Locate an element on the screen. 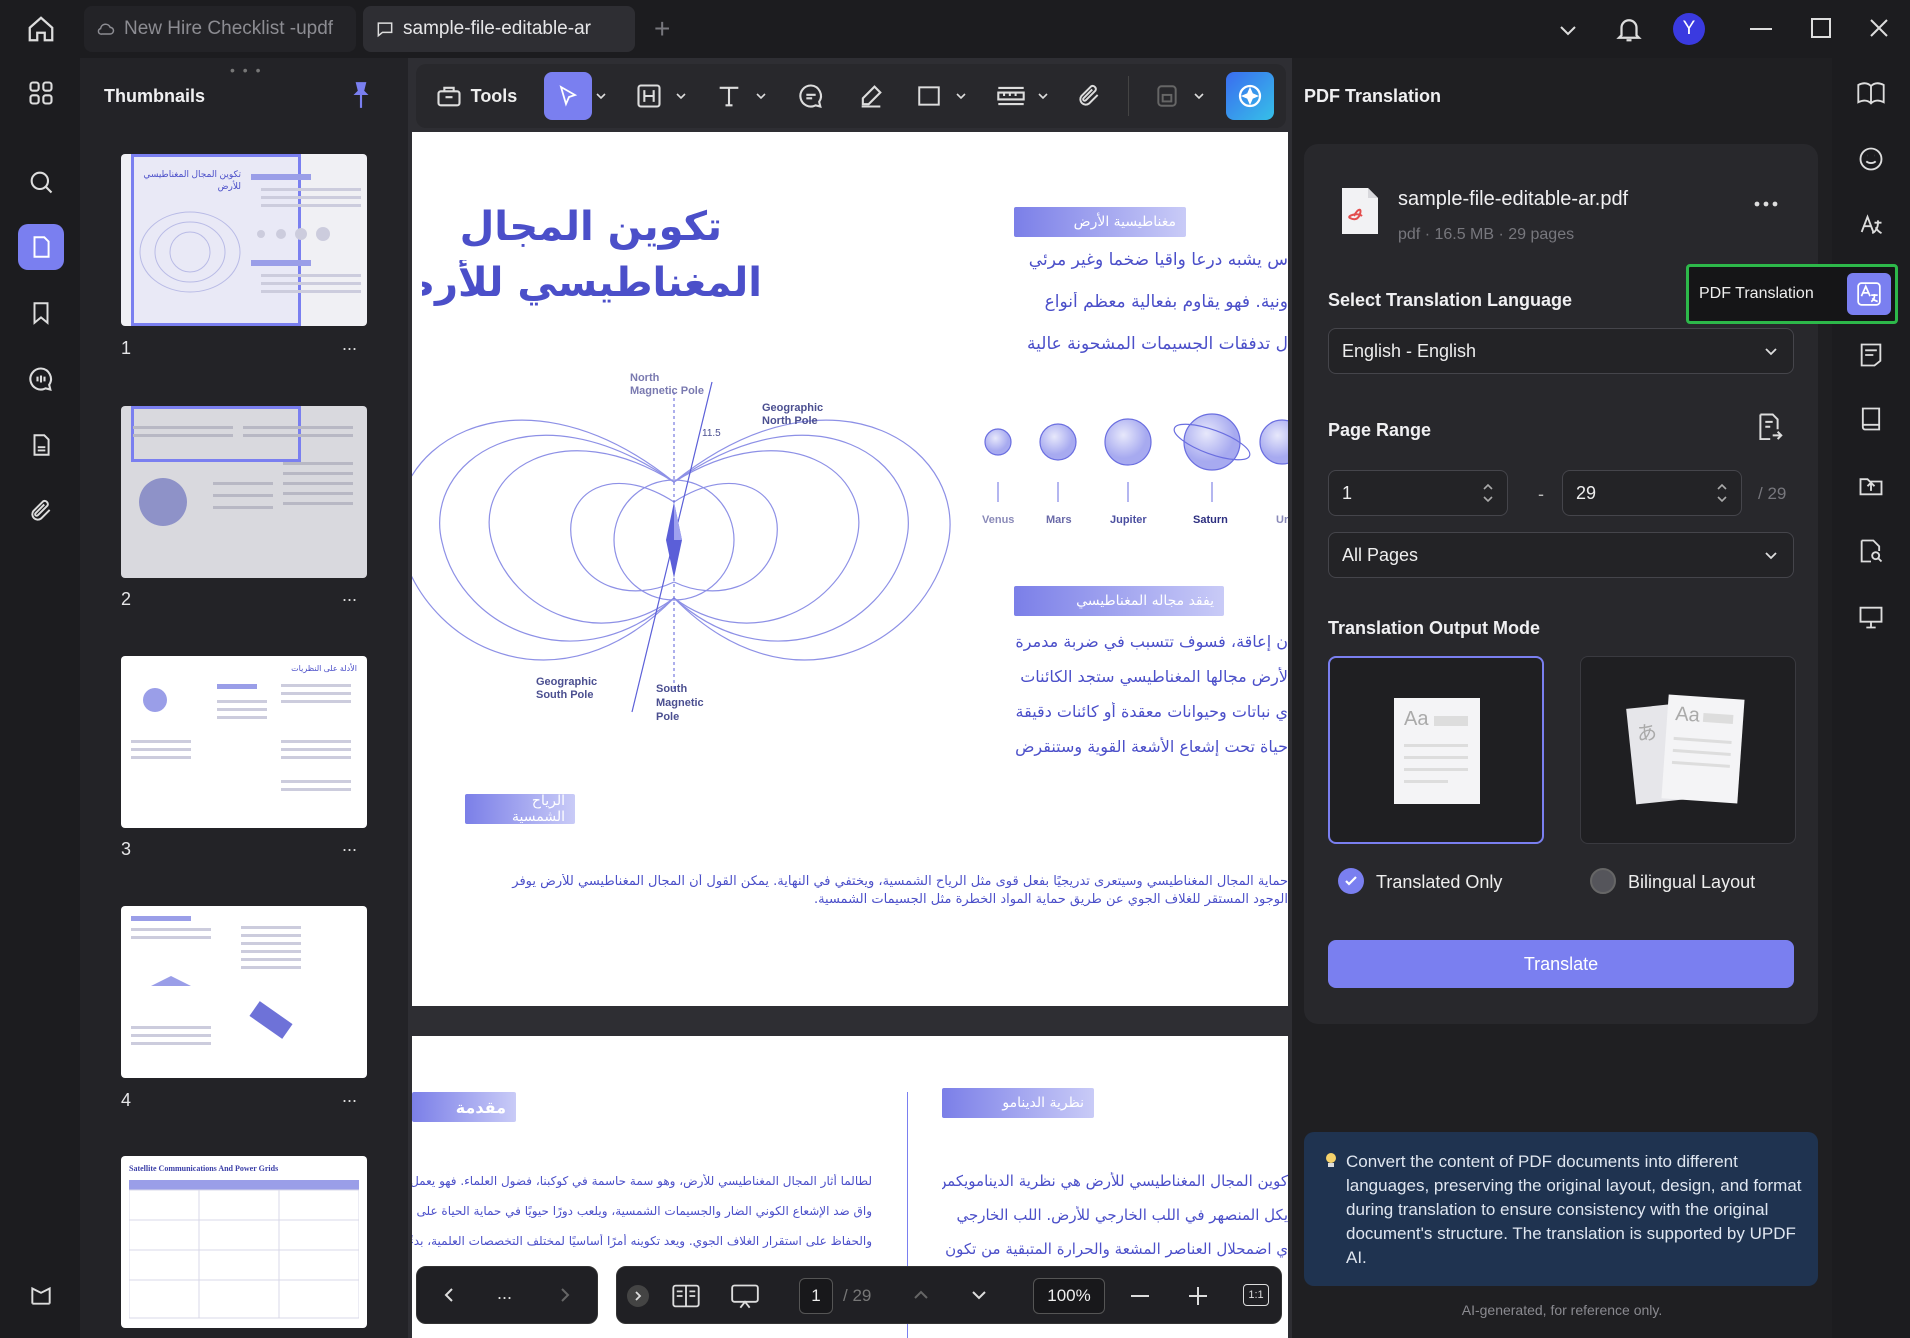 The image size is (1910, 1338). search-icon is located at coordinates (41, 182).